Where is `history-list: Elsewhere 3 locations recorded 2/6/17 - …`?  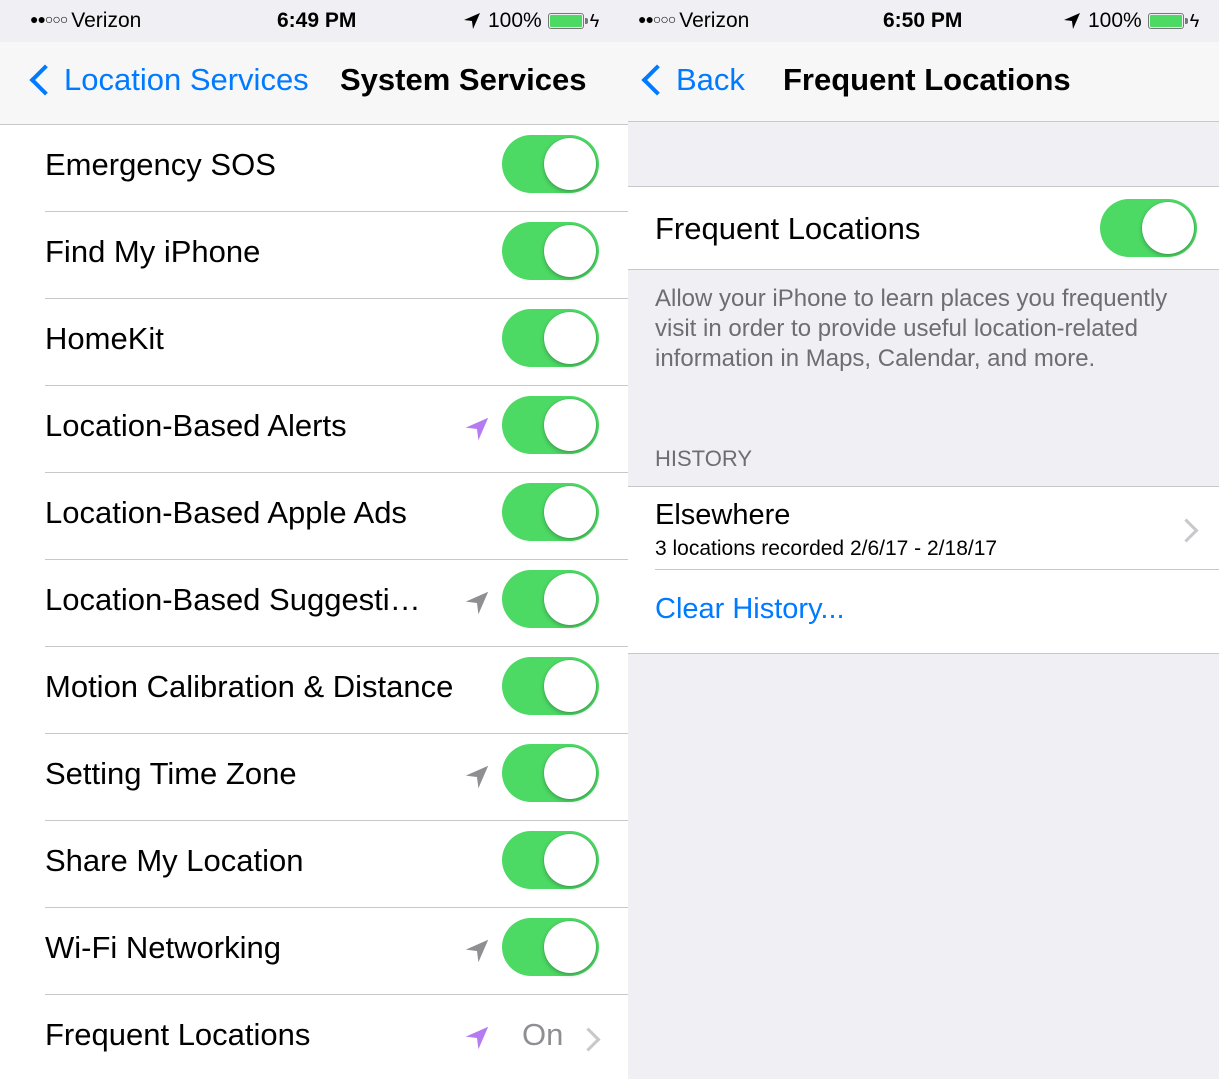
history-list: Elsewhere 3 locations recorded 2/6/17 - … is located at coordinates (923, 570).